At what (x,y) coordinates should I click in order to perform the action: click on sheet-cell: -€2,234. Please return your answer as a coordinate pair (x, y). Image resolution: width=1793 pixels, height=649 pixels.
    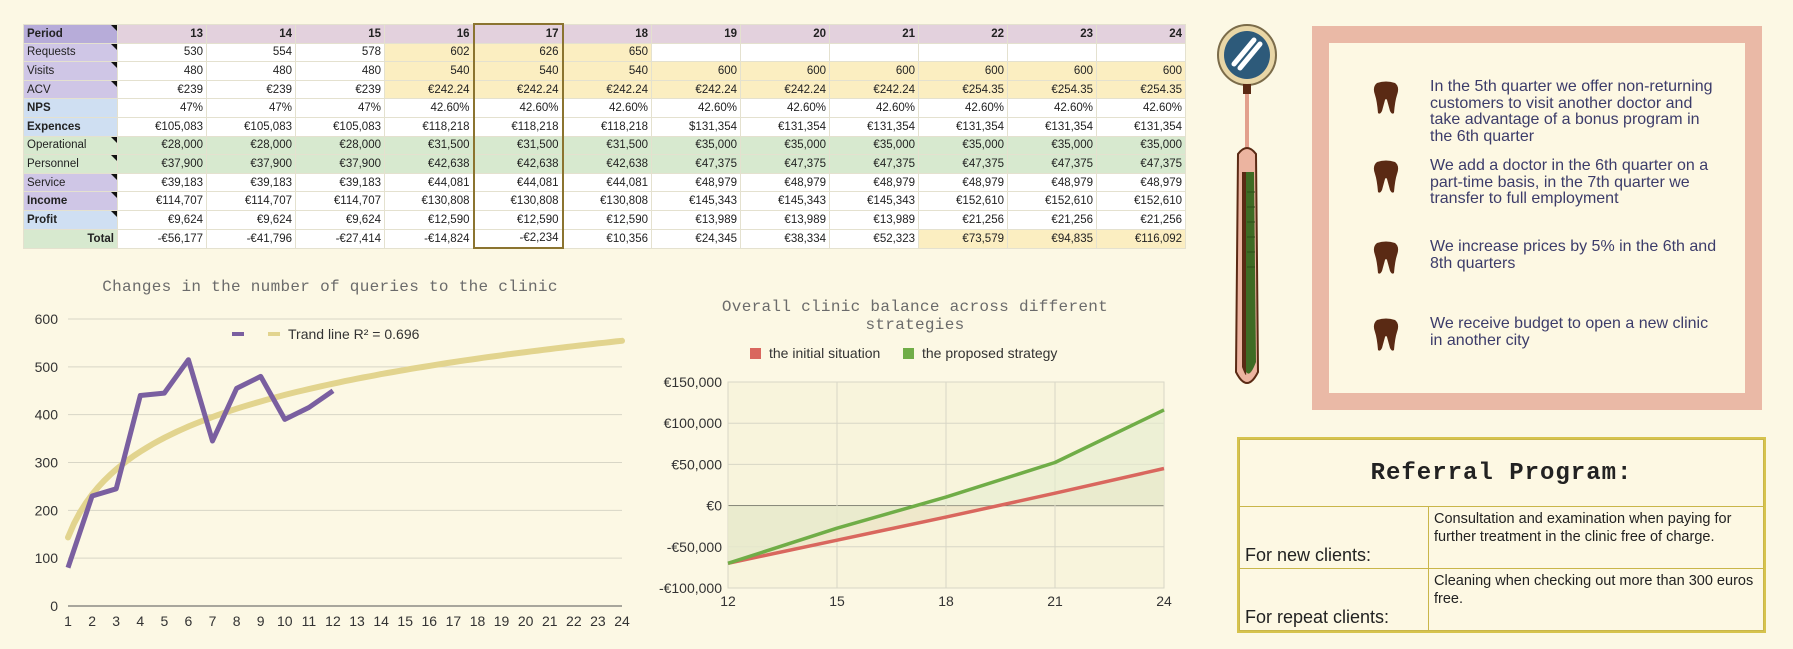
    Looking at the image, I should click on (518, 239).